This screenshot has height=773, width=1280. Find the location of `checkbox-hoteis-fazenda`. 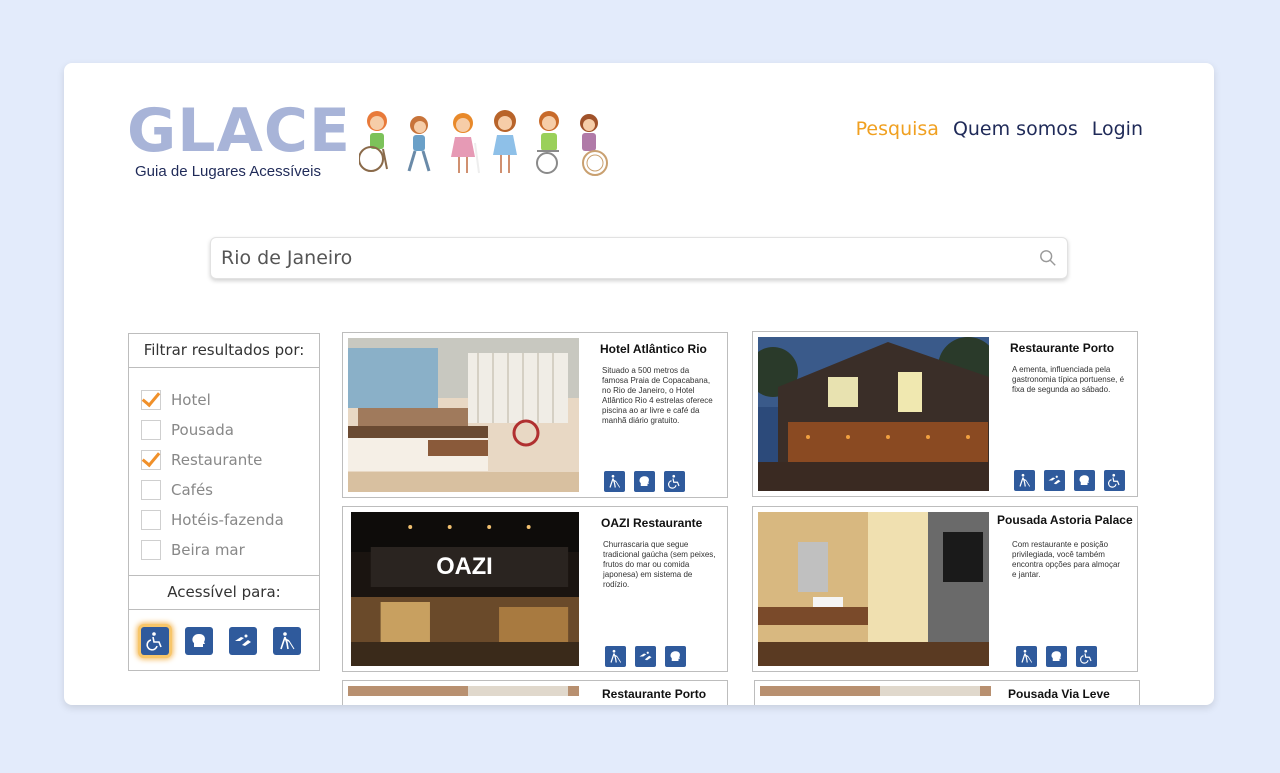

checkbox-hoteis-fazenda is located at coordinates (151, 520).